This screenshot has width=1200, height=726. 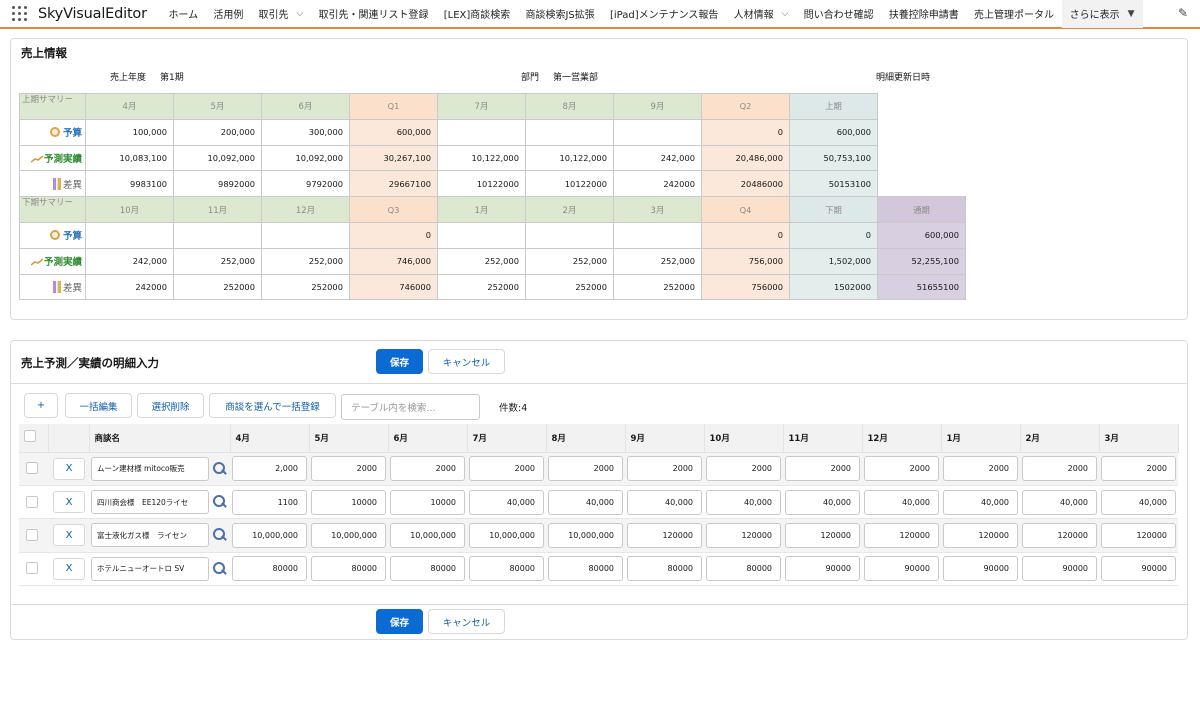 I want to click on opportunity-name-input: ムーン建材様 mitoco販売, so click(x=150, y=468).